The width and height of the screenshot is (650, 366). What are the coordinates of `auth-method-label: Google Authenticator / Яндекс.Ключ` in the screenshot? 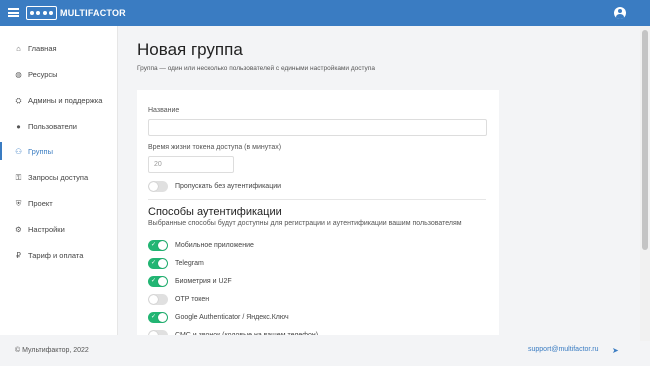 It's located at (232, 317).